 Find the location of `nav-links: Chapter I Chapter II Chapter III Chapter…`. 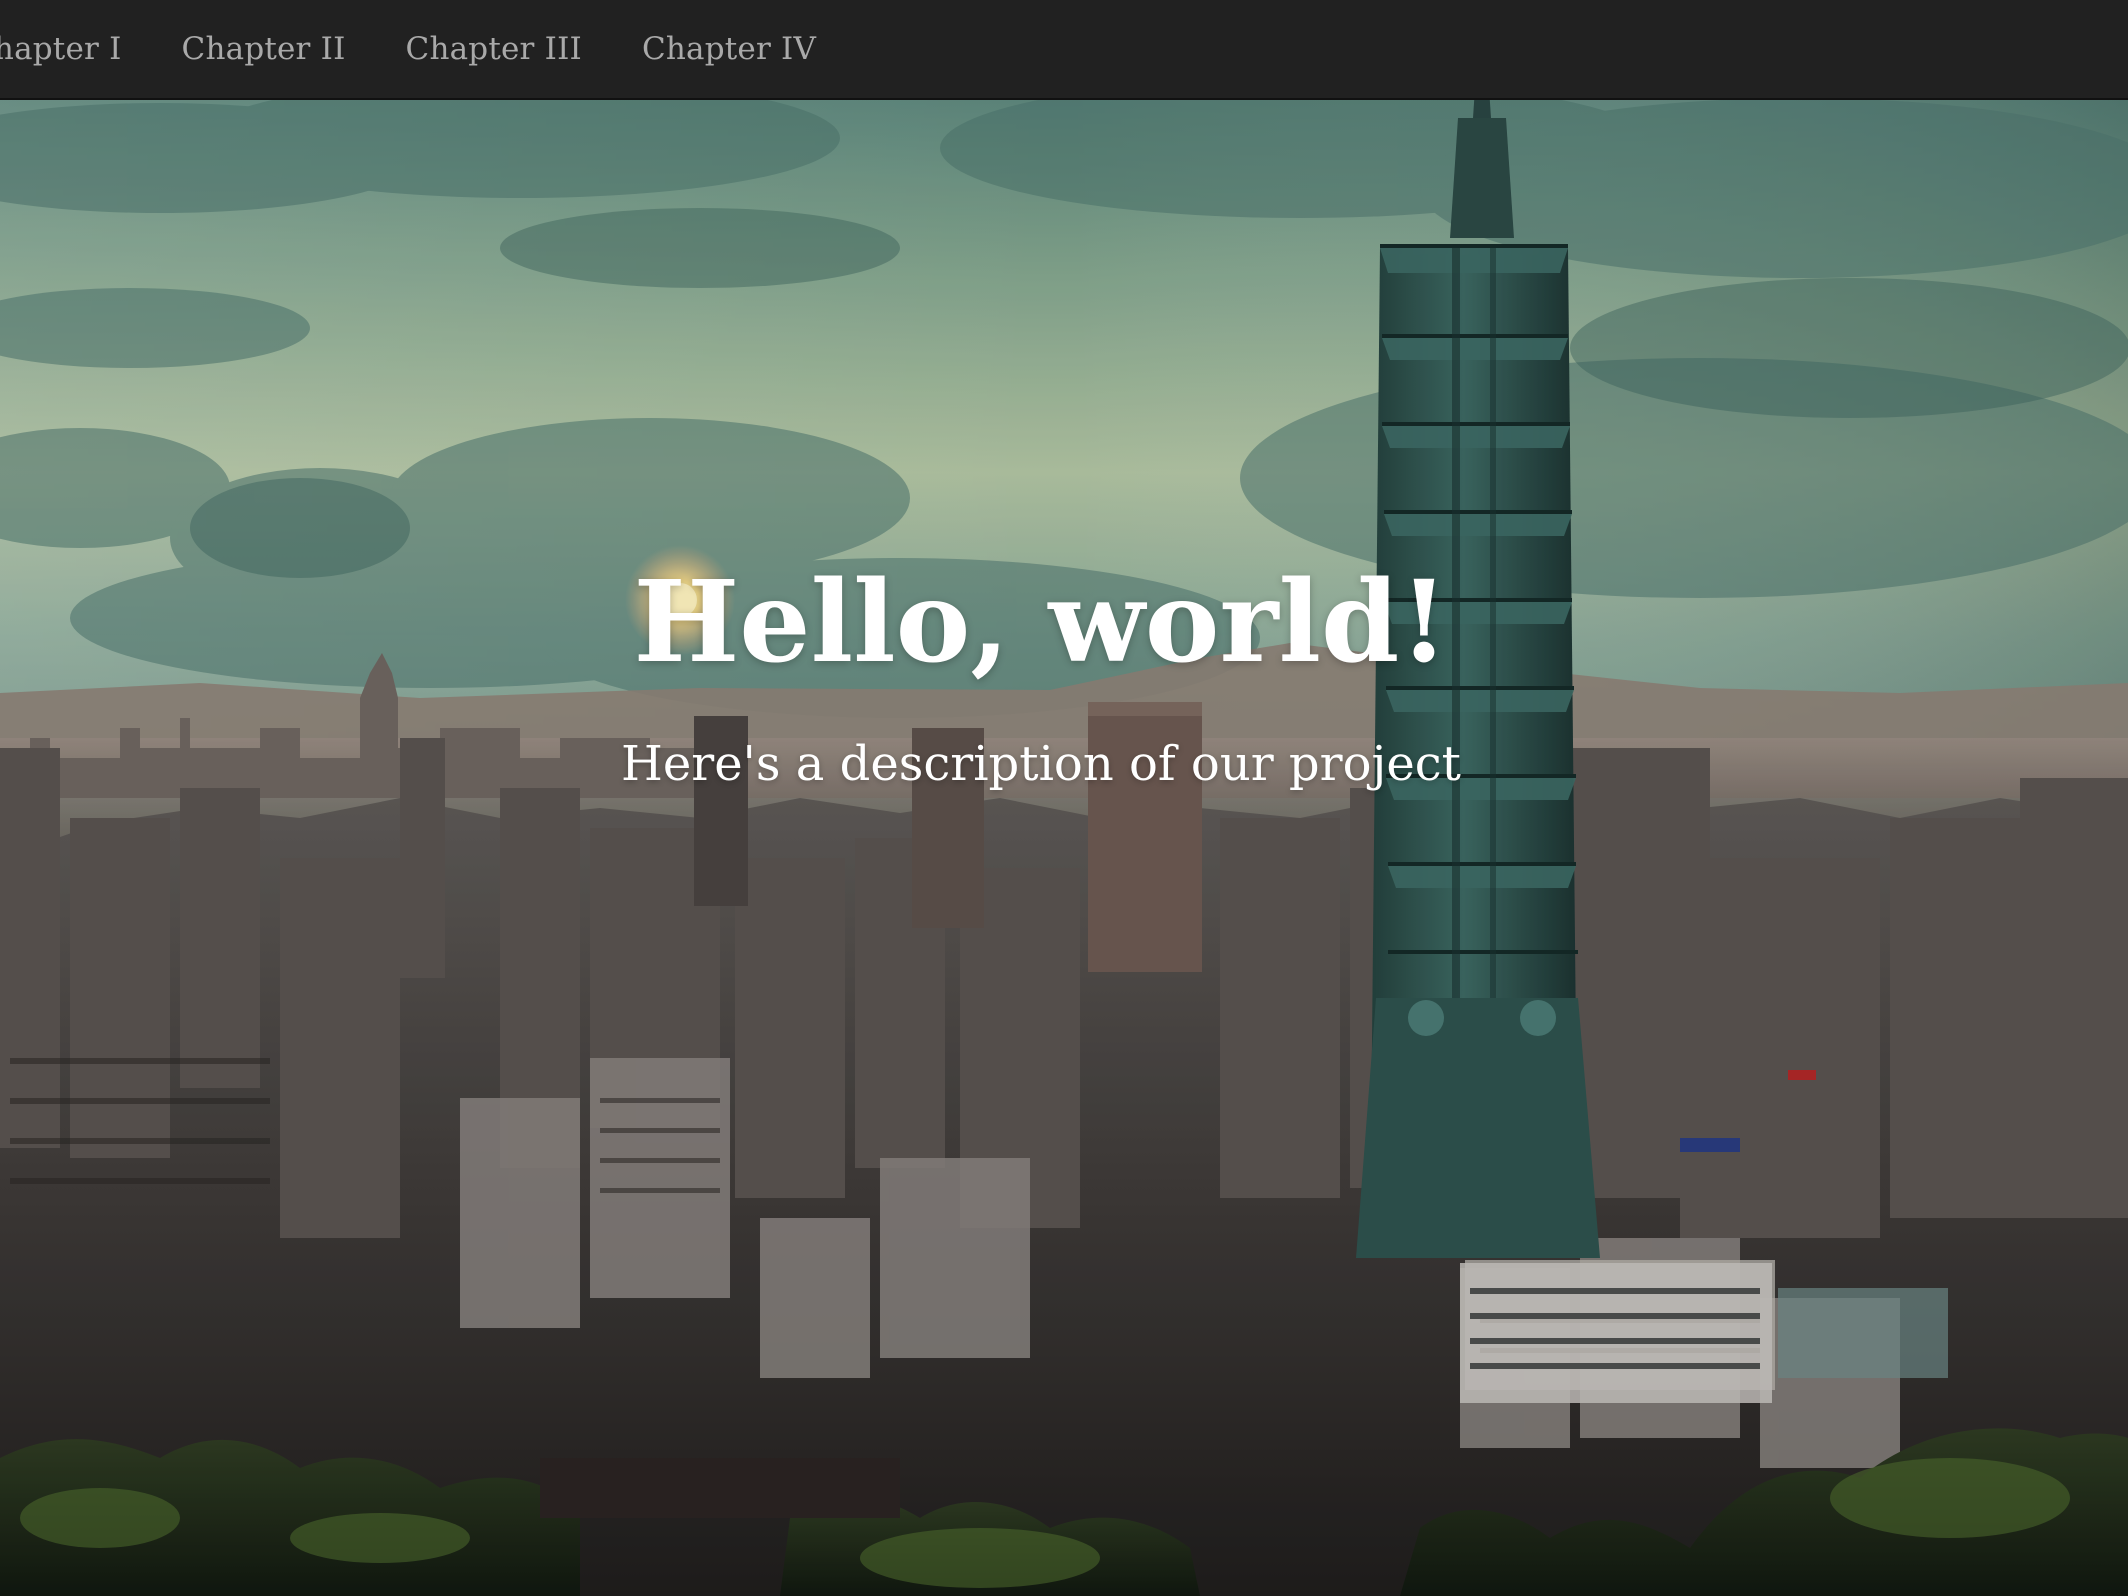

nav-links: Chapter I Chapter II Chapter III Chapter… is located at coordinates (408, 49).